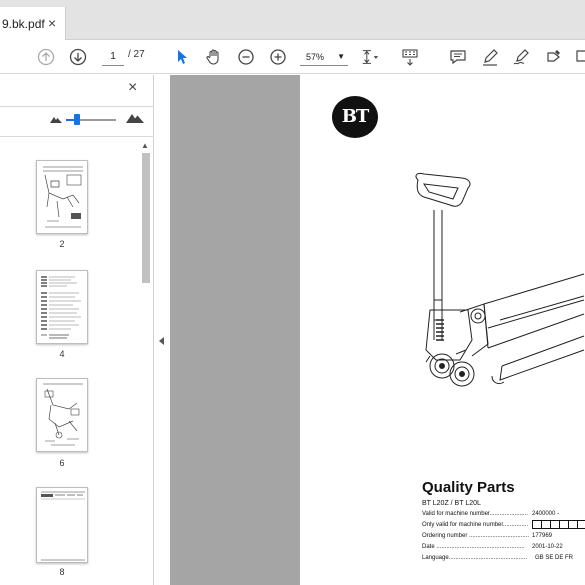 This screenshot has height=585, width=585. What do you see at coordinates (214, 57) in the screenshot?
I see `hand-tool-icon` at bounding box center [214, 57].